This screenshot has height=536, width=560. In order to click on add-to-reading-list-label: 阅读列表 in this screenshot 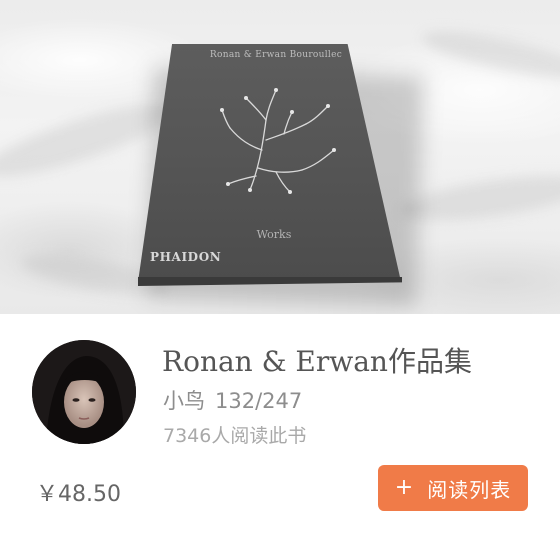, I will do `click(469, 489)`.